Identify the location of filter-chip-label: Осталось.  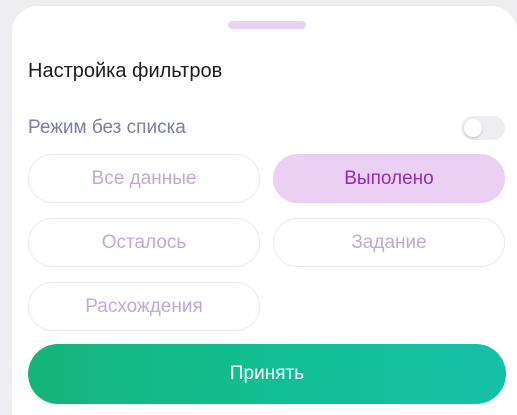
(144, 242).